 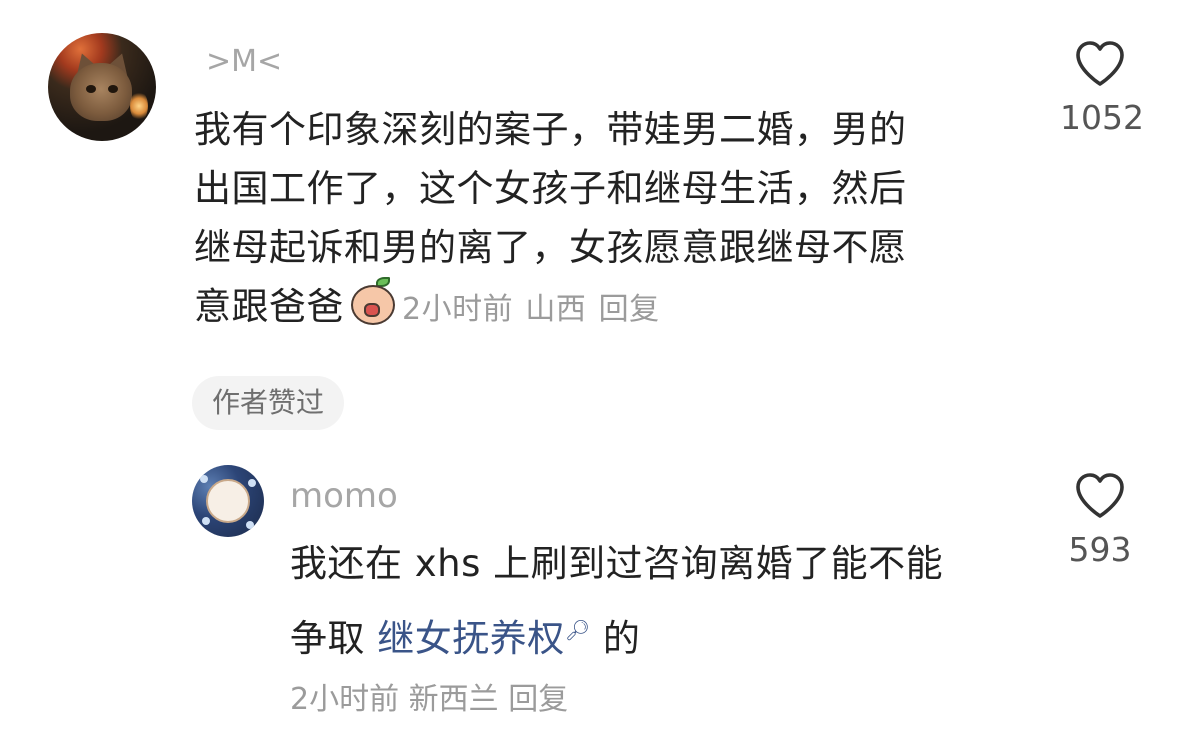 What do you see at coordinates (471, 638) in the screenshot?
I see `search-link-text: 继女抚养权` at bounding box center [471, 638].